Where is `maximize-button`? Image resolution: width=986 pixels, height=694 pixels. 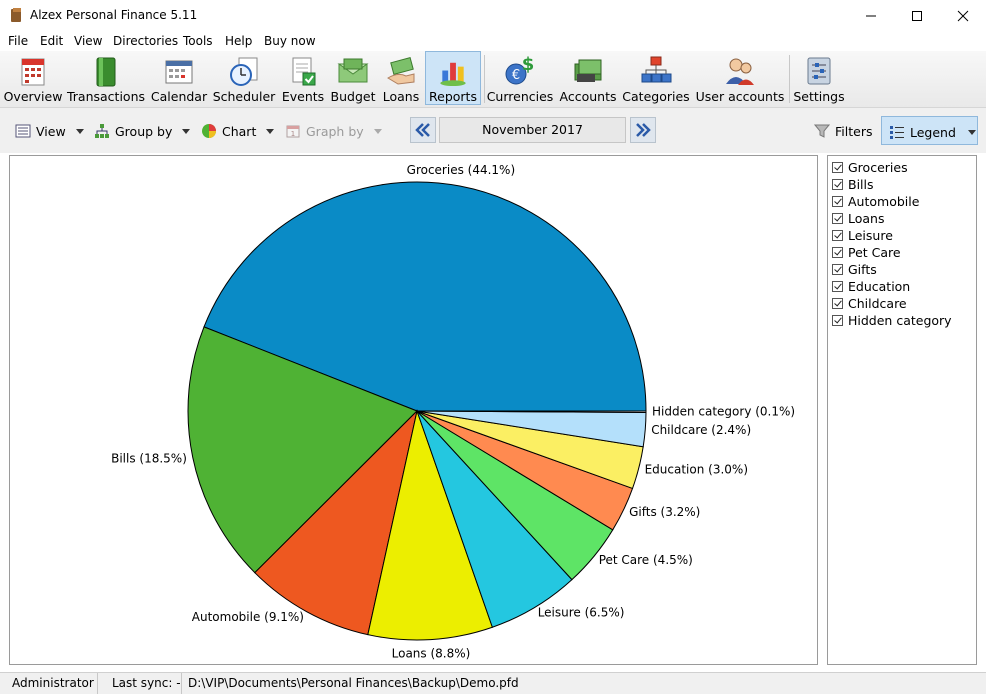 maximize-button is located at coordinates (917, 15).